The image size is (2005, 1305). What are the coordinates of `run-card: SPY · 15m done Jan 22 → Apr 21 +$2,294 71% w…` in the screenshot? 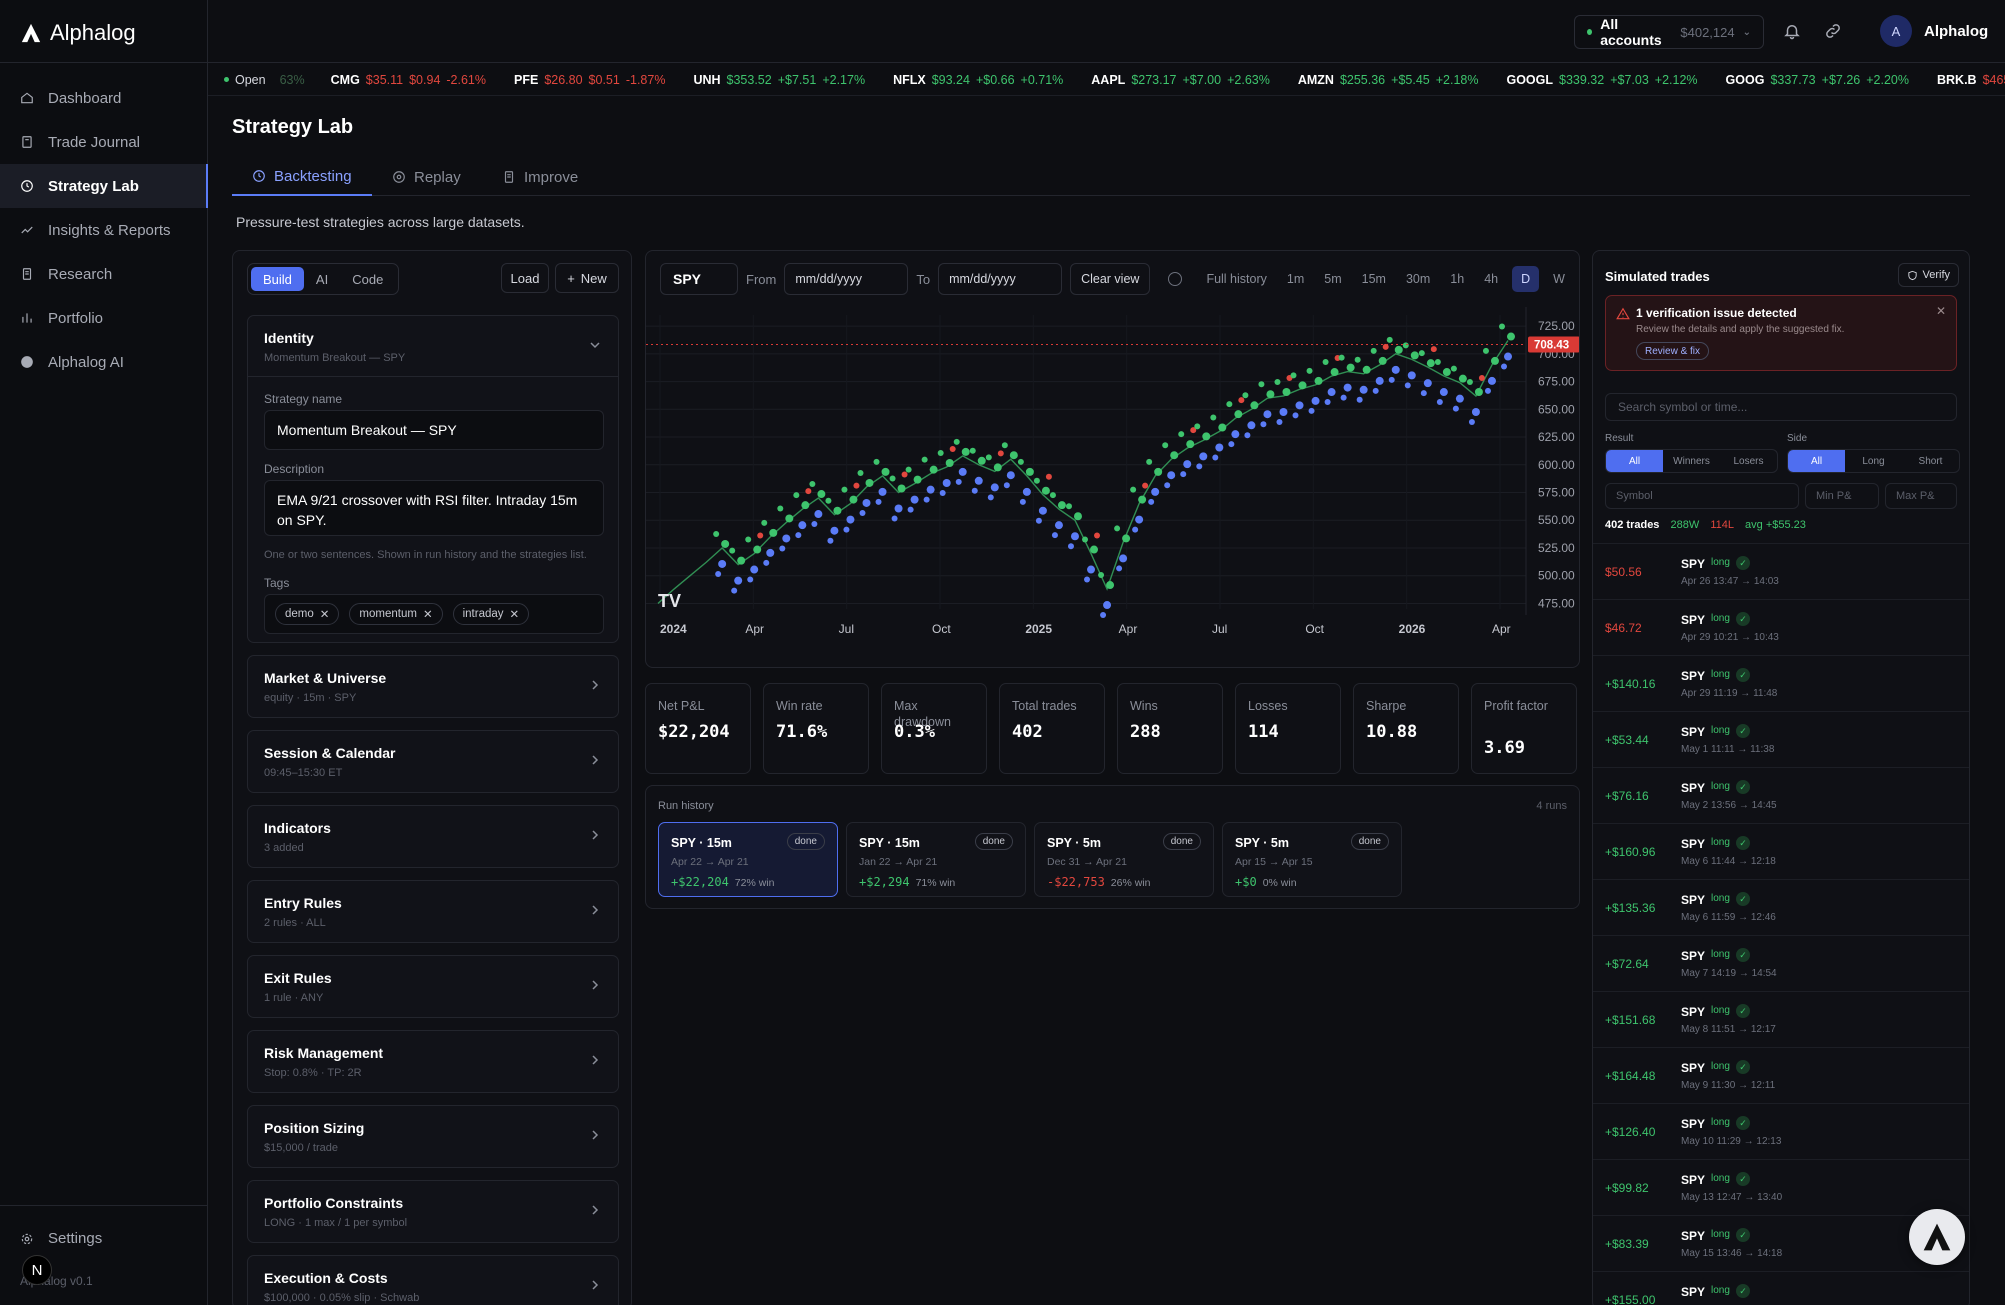 It's located at (936, 859).